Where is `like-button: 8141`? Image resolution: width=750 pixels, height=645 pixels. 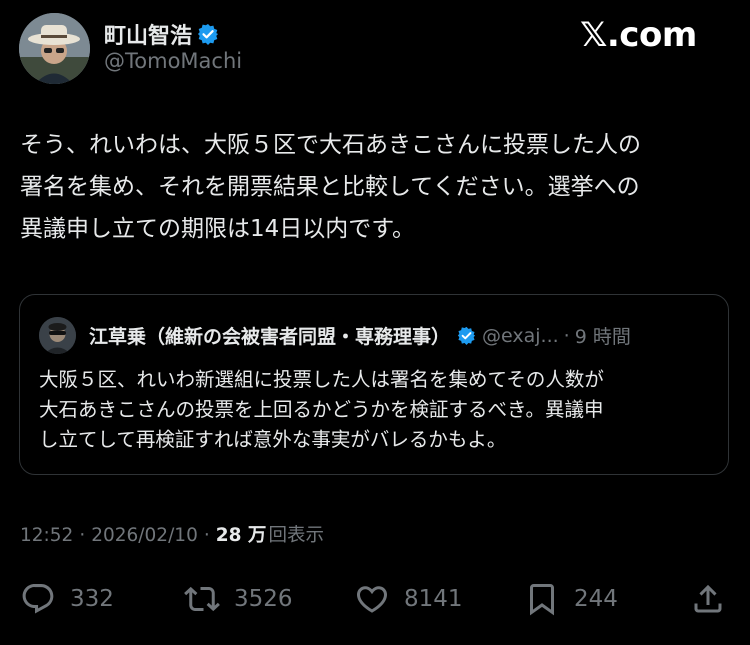
like-button: 8141 is located at coordinates (408, 599).